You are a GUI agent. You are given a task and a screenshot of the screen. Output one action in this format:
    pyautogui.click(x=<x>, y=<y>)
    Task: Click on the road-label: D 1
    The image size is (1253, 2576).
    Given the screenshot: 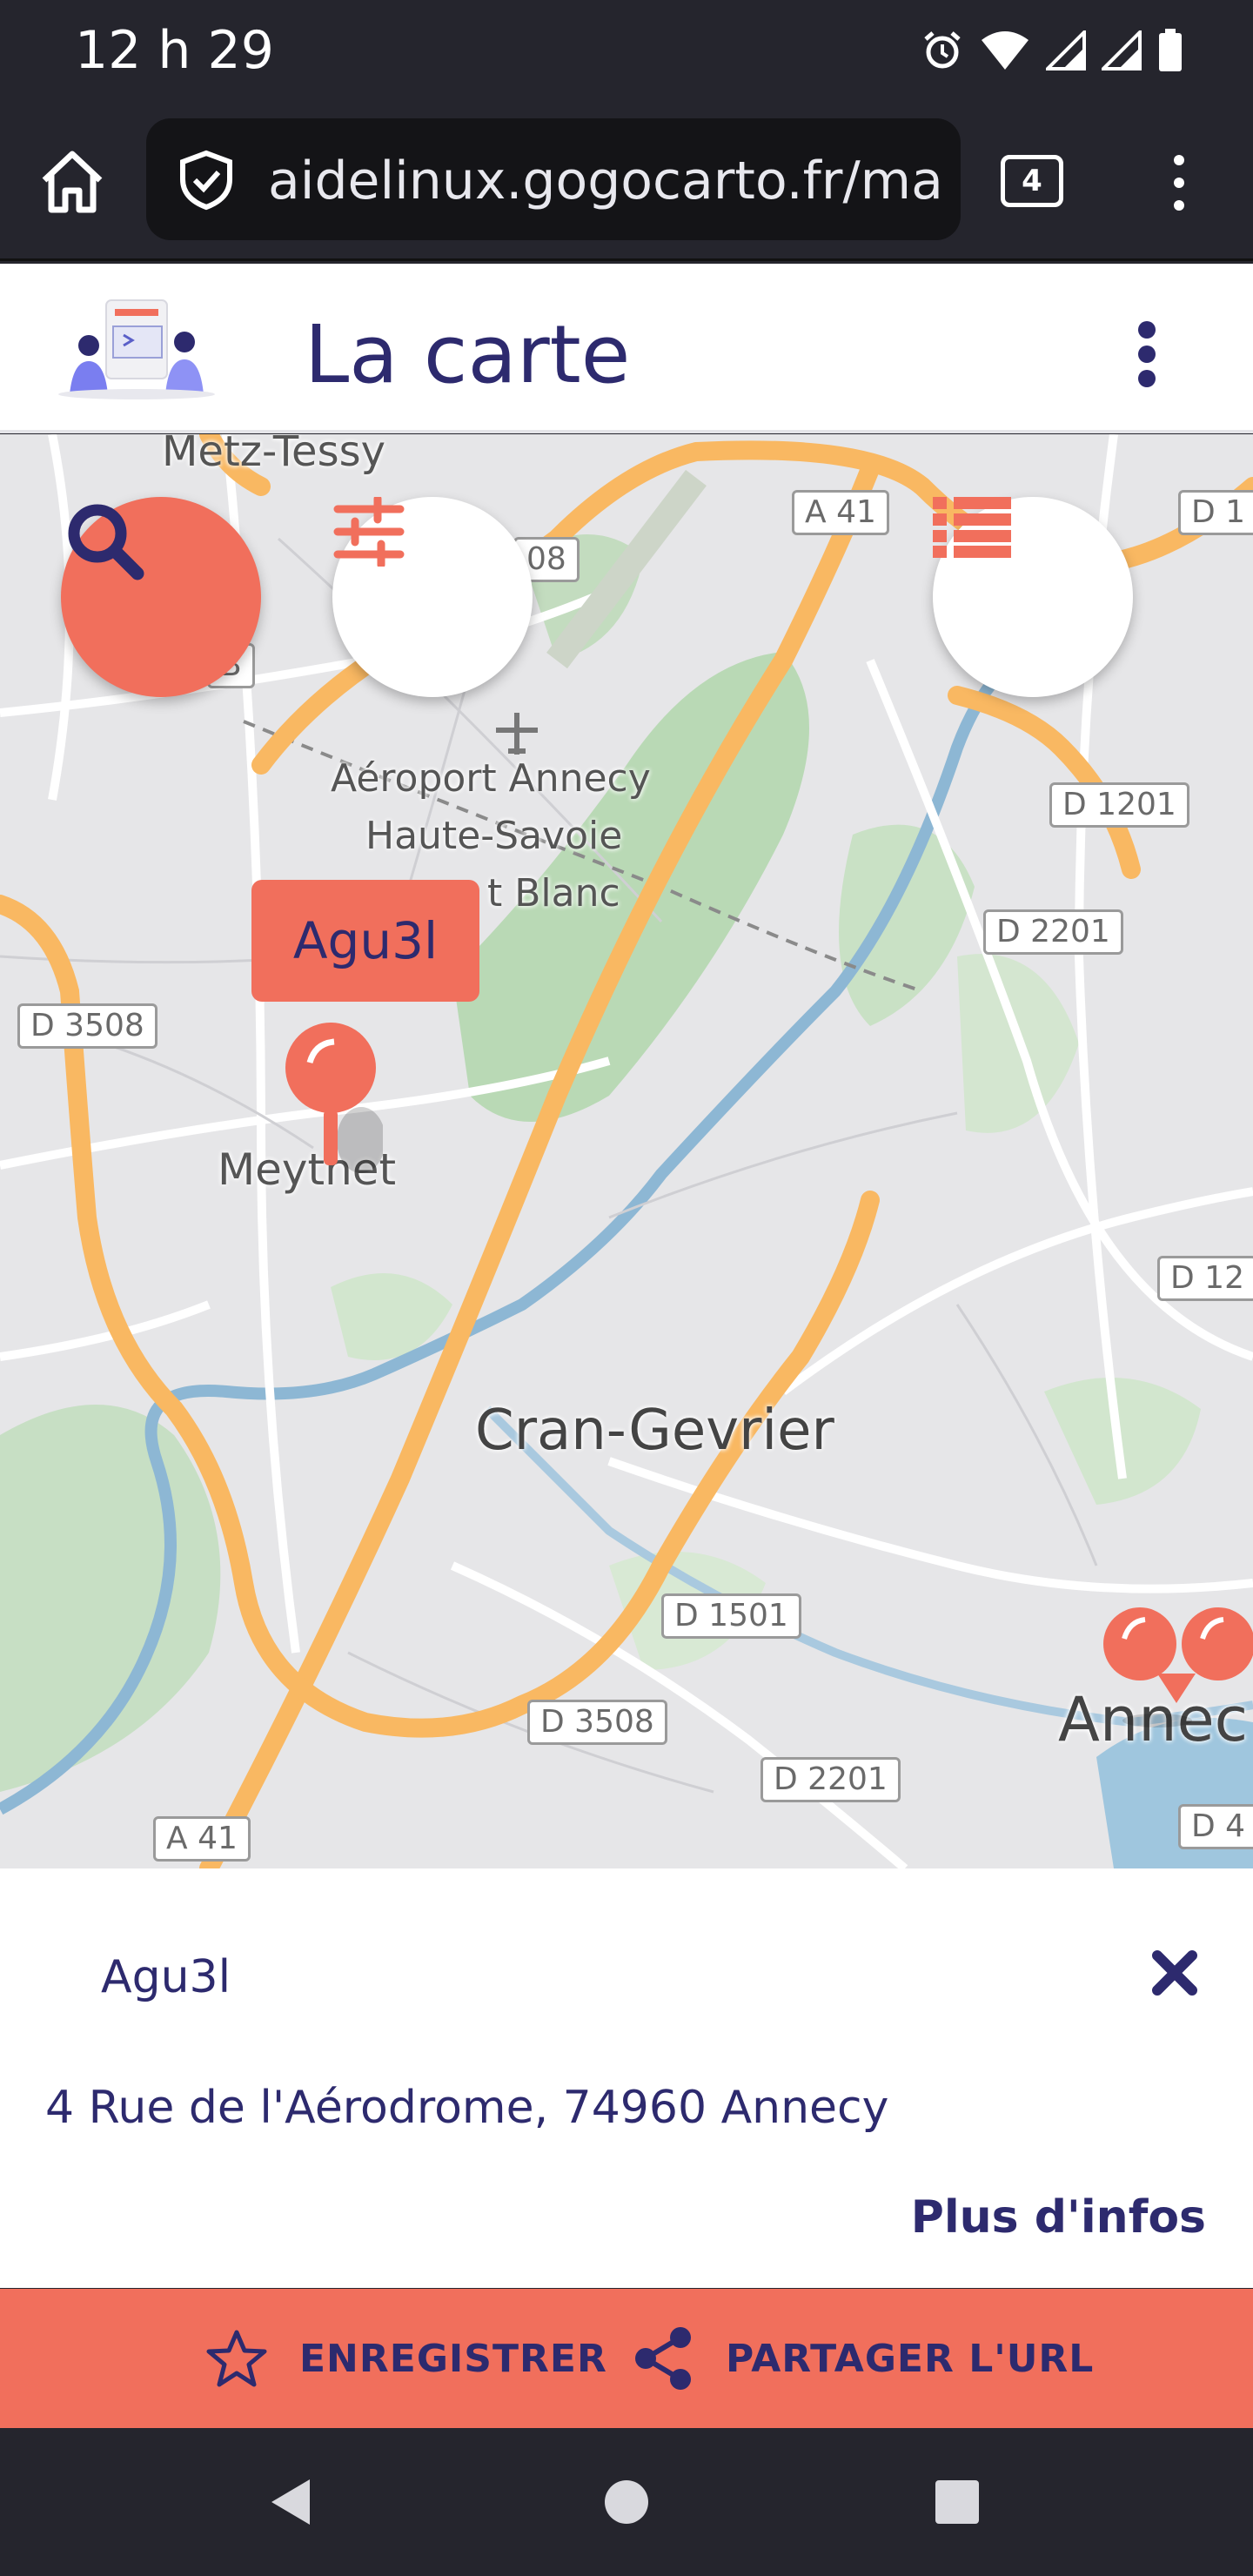 What is the action you would take?
    pyautogui.click(x=1215, y=512)
    